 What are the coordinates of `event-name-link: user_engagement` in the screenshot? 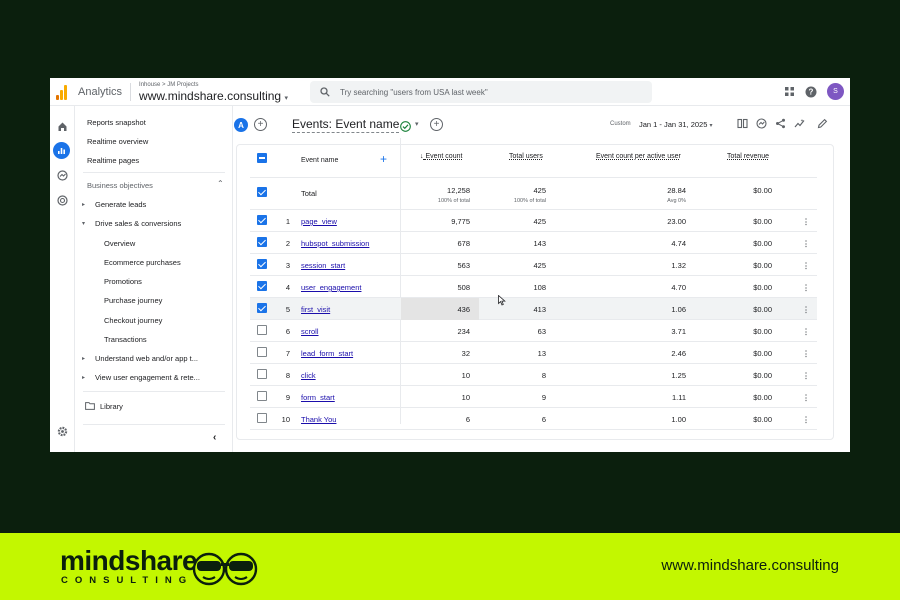 It's located at (331, 287).